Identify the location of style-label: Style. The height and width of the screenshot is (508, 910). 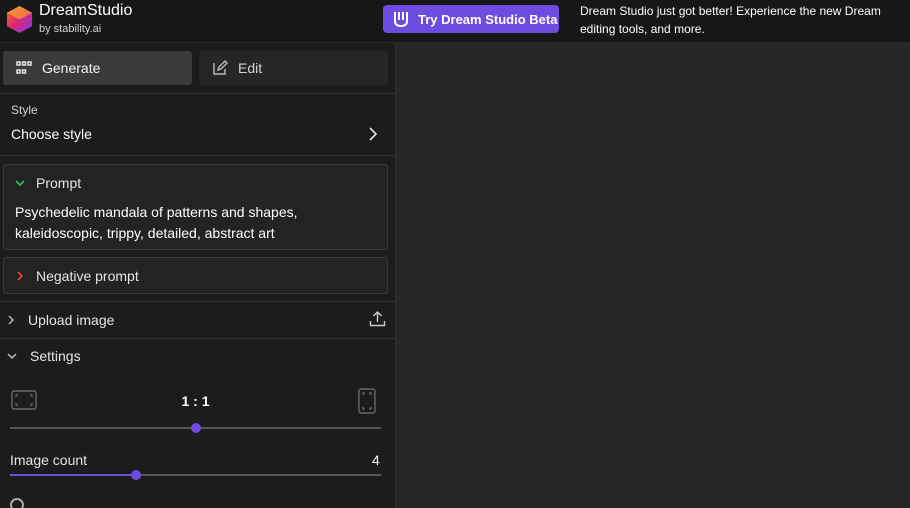
(24, 110).